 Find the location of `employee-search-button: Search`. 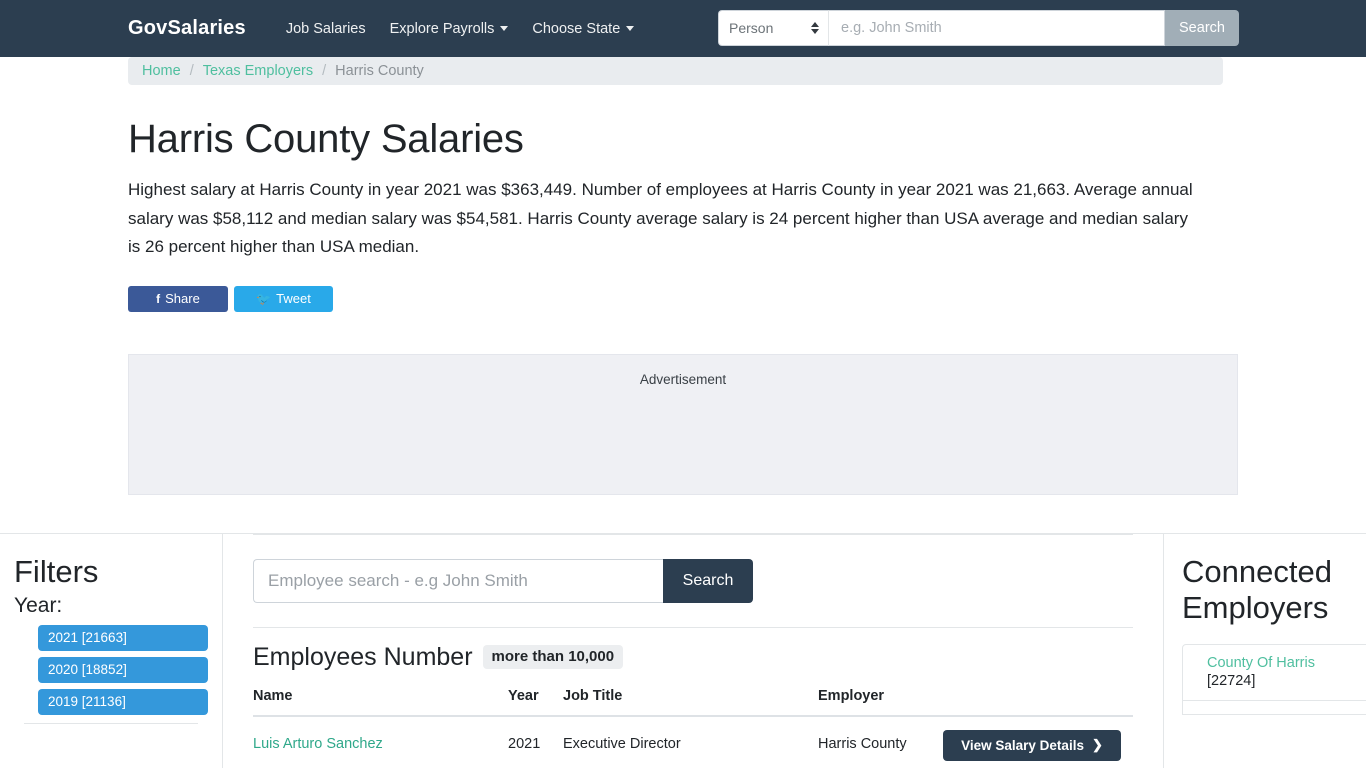

employee-search-button: Search is located at coordinates (708, 580).